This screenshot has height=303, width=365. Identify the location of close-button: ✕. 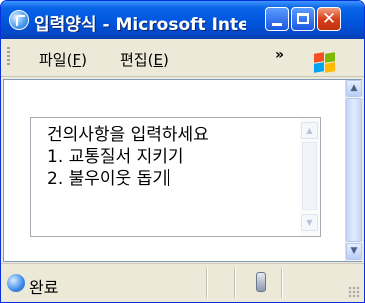
(329, 19).